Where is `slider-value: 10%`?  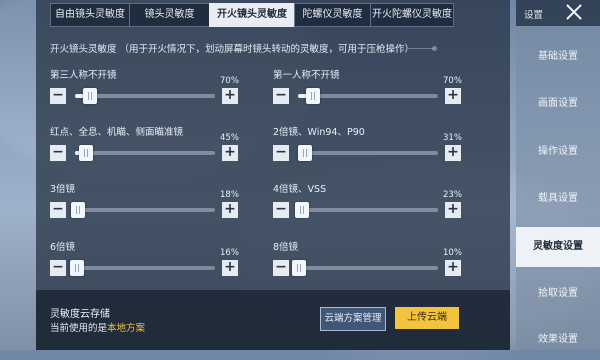 slider-value: 10% is located at coordinates (452, 253).